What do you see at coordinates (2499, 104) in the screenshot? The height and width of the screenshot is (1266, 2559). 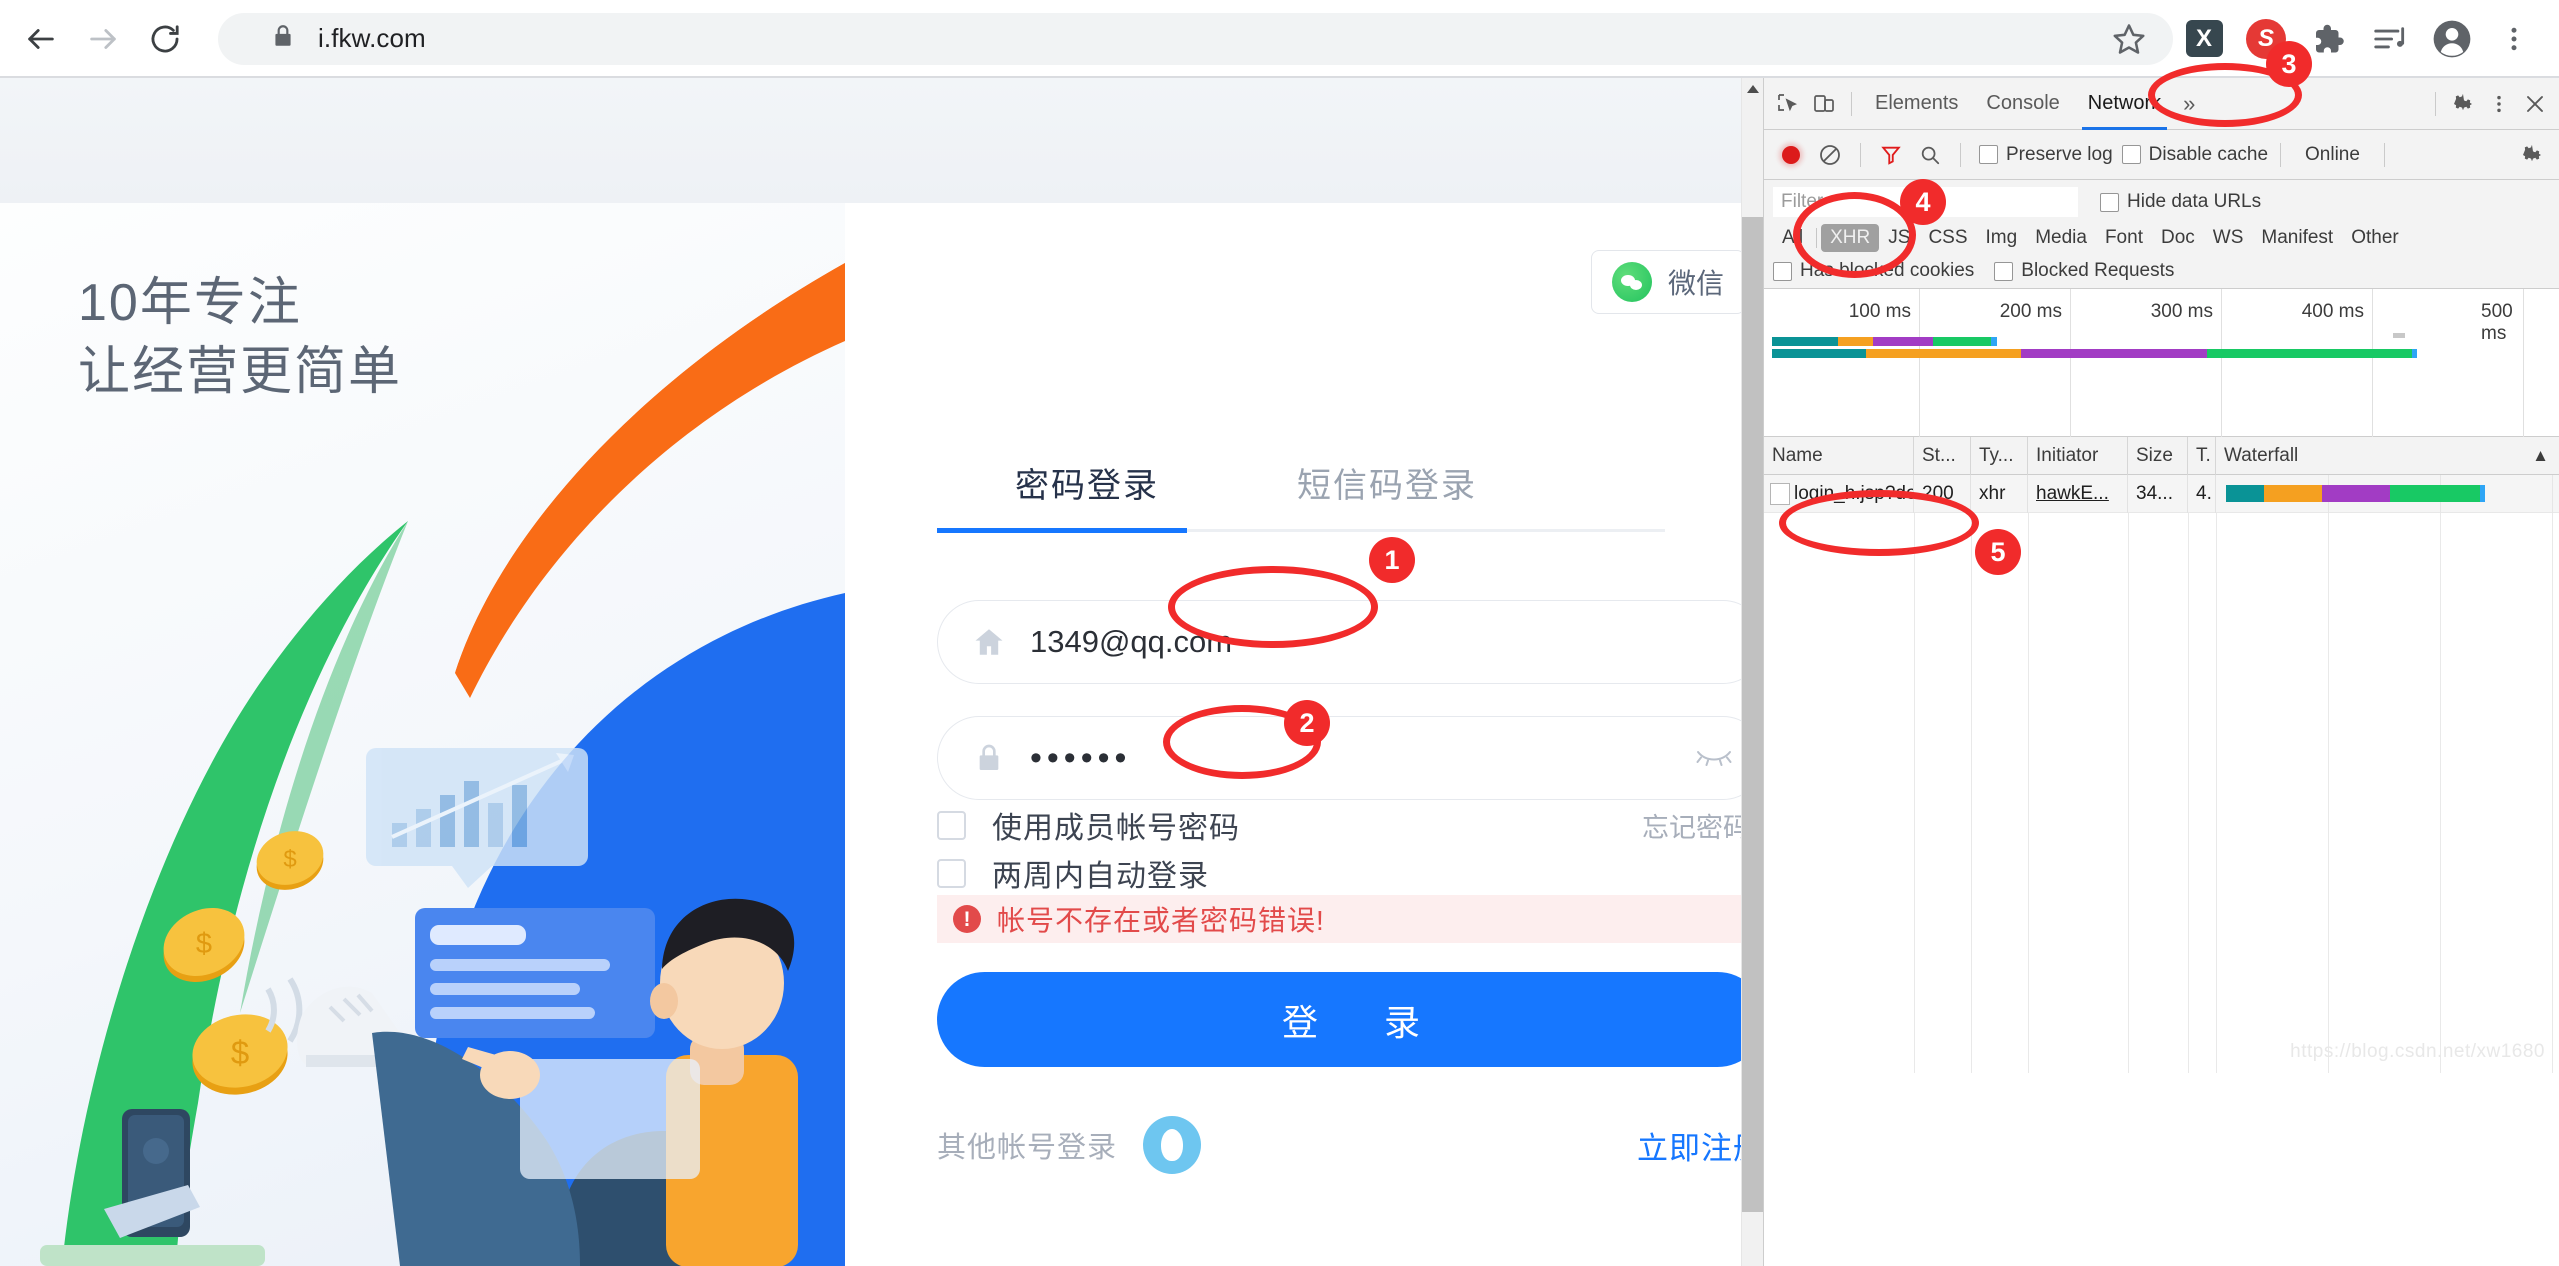 I see `more-options-icon` at bounding box center [2499, 104].